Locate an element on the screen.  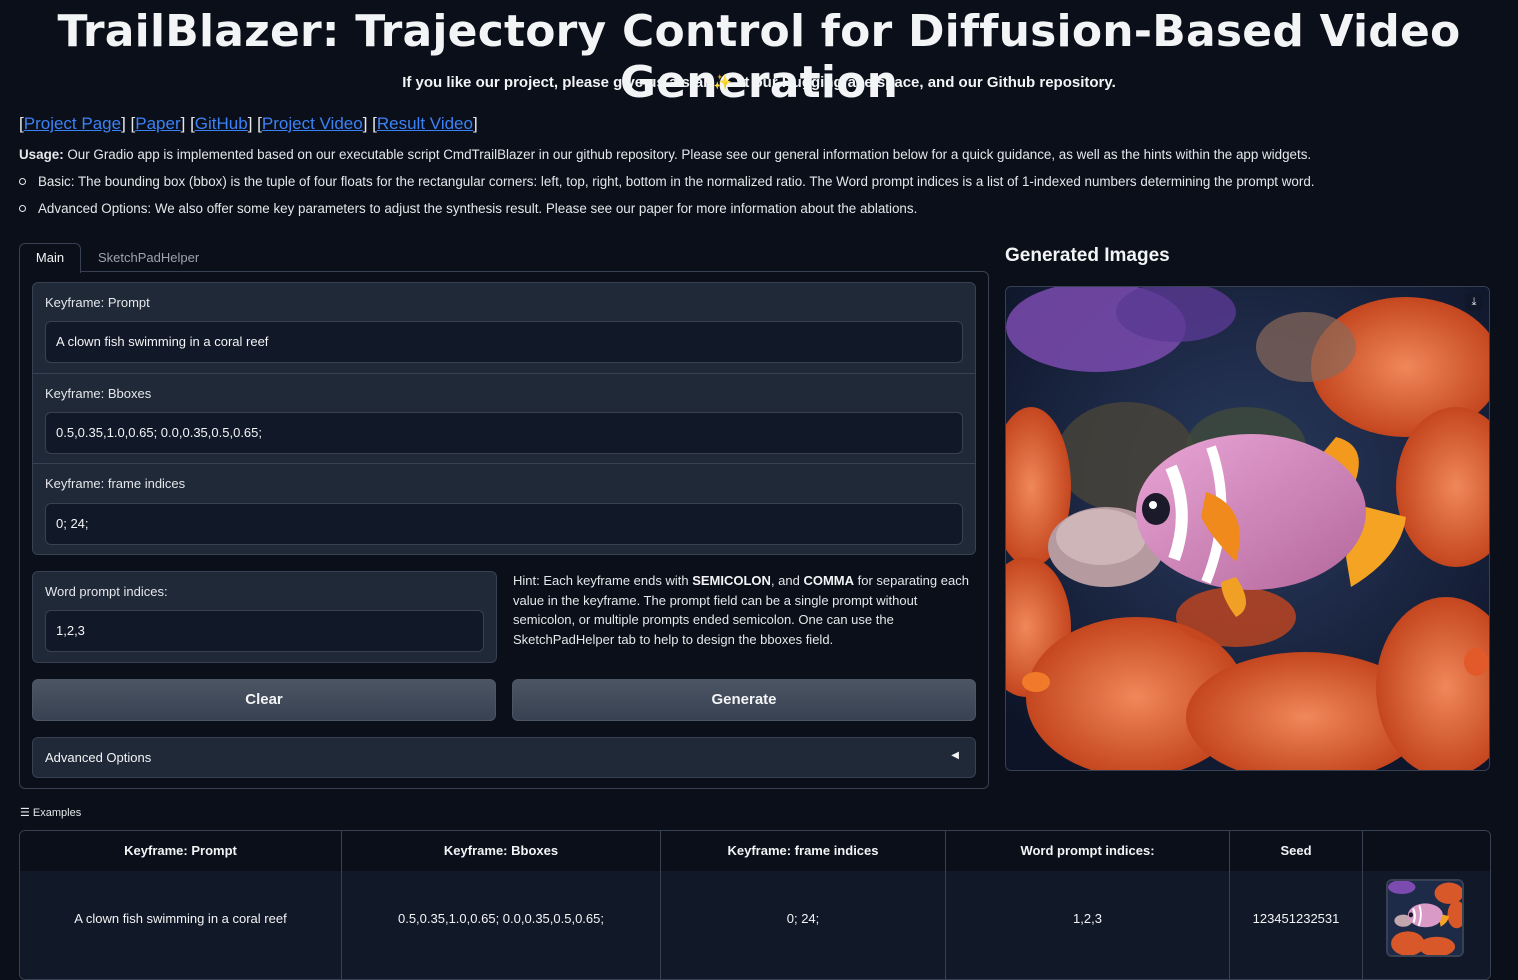
bboxes-label: Keyframe: Bboxes is located at coordinates (98, 393).